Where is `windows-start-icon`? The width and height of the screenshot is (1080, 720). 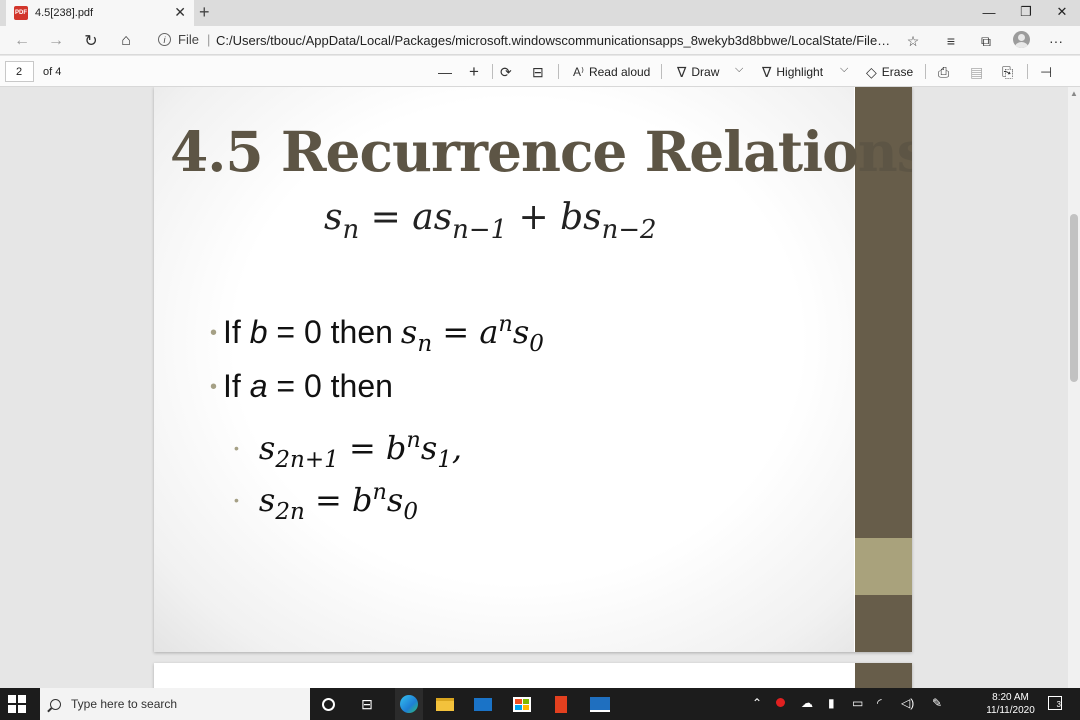
windows-start-icon is located at coordinates (17, 704).